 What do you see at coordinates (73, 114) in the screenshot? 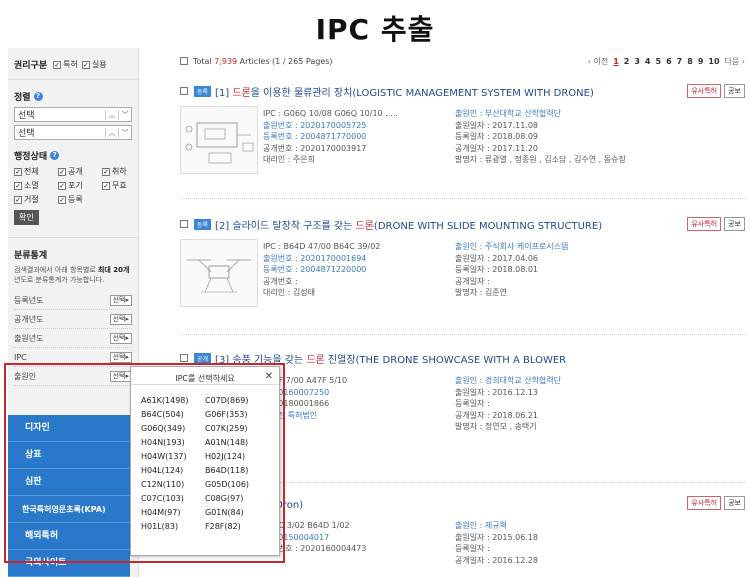
I see `sort-select-1: 선택 ︿ ﹀` at bounding box center [73, 114].